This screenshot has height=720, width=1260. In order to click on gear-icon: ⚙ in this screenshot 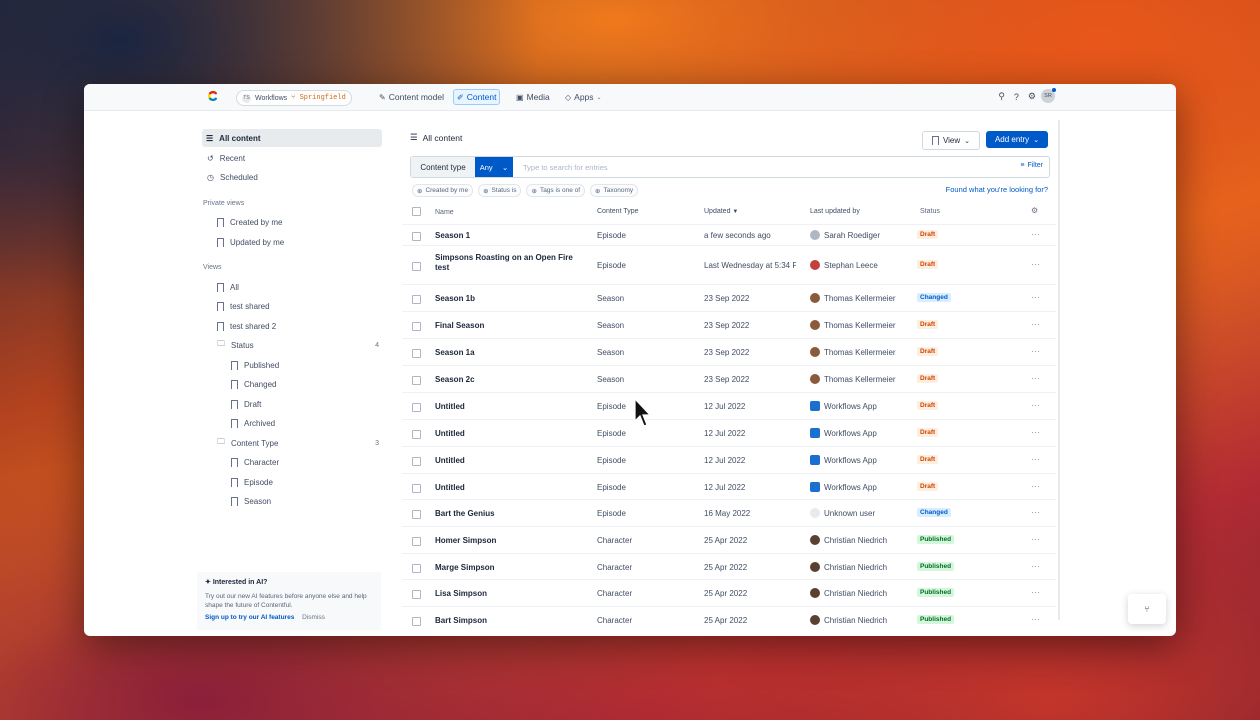, I will do `click(1032, 96)`.